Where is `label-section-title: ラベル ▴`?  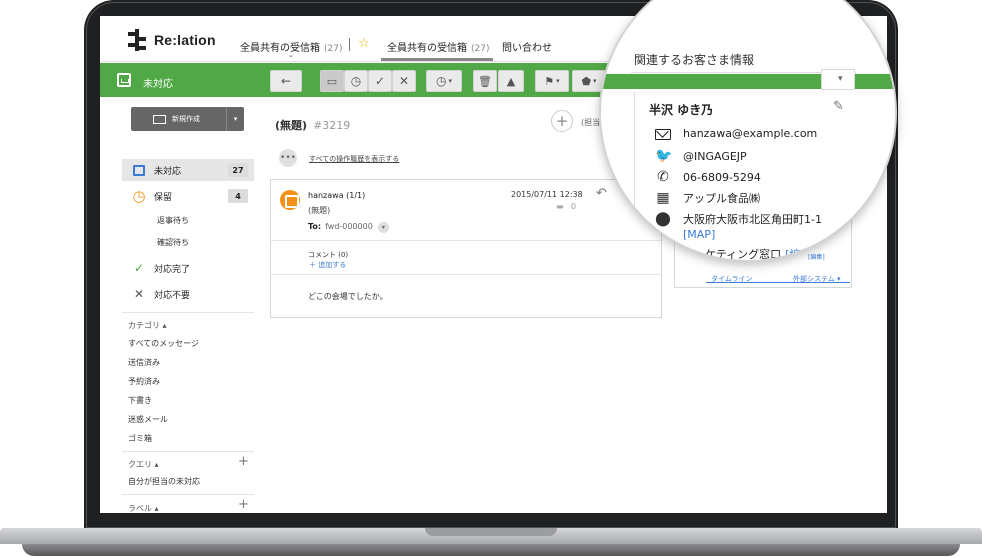 label-section-title: ラベル ▴ is located at coordinates (143, 508).